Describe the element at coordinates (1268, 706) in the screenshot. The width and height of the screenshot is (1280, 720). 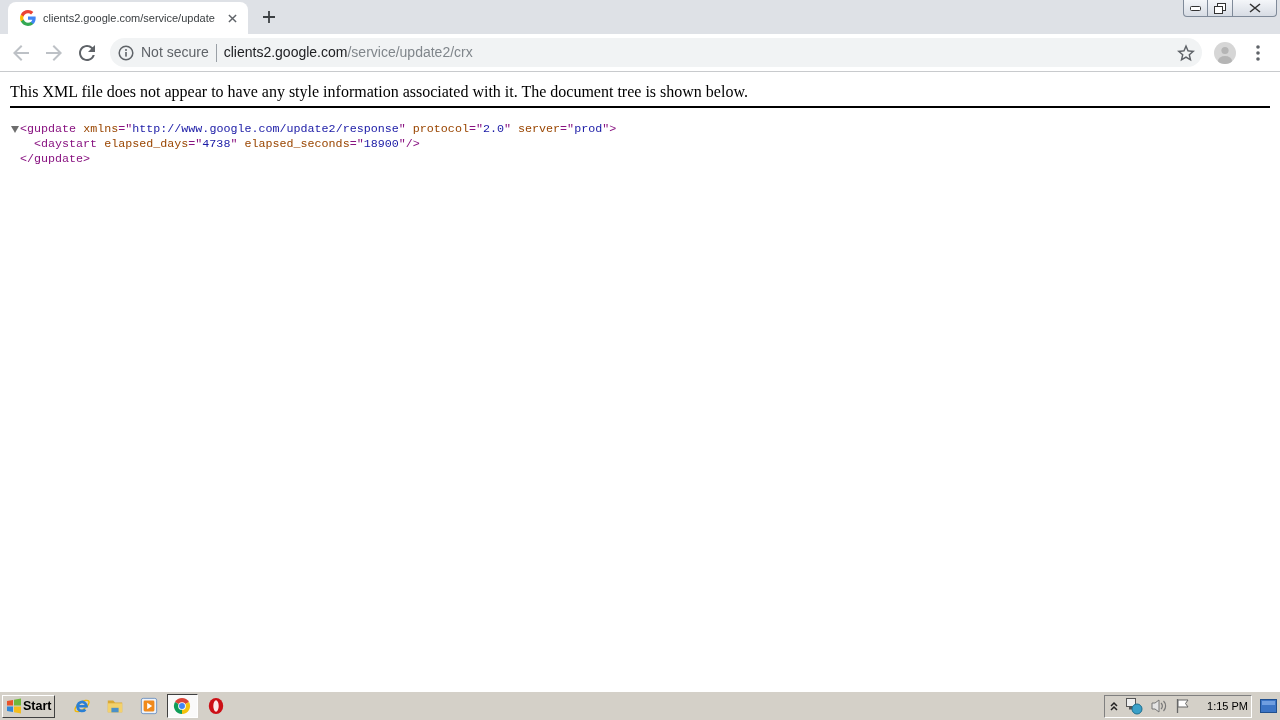
I see `show-desktop-icon` at that location.